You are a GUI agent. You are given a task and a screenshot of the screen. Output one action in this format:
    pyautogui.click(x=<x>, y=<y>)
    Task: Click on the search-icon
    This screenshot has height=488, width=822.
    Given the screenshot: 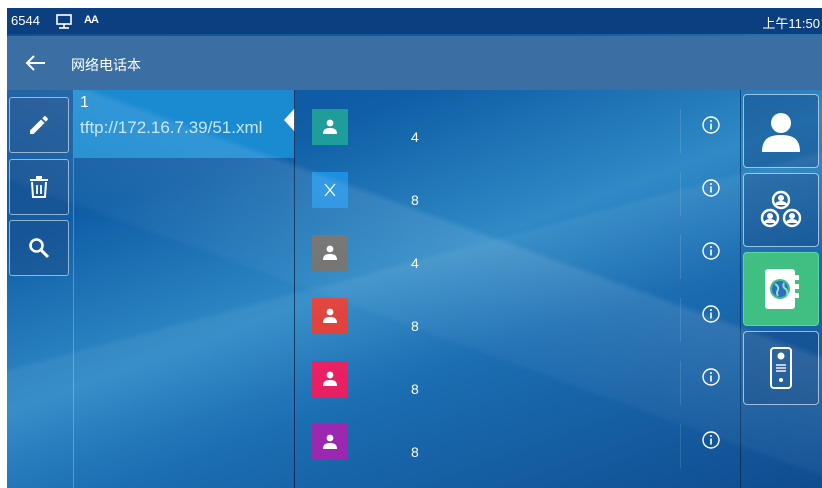 What is the action you would take?
    pyautogui.click(x=39, y=248)
    